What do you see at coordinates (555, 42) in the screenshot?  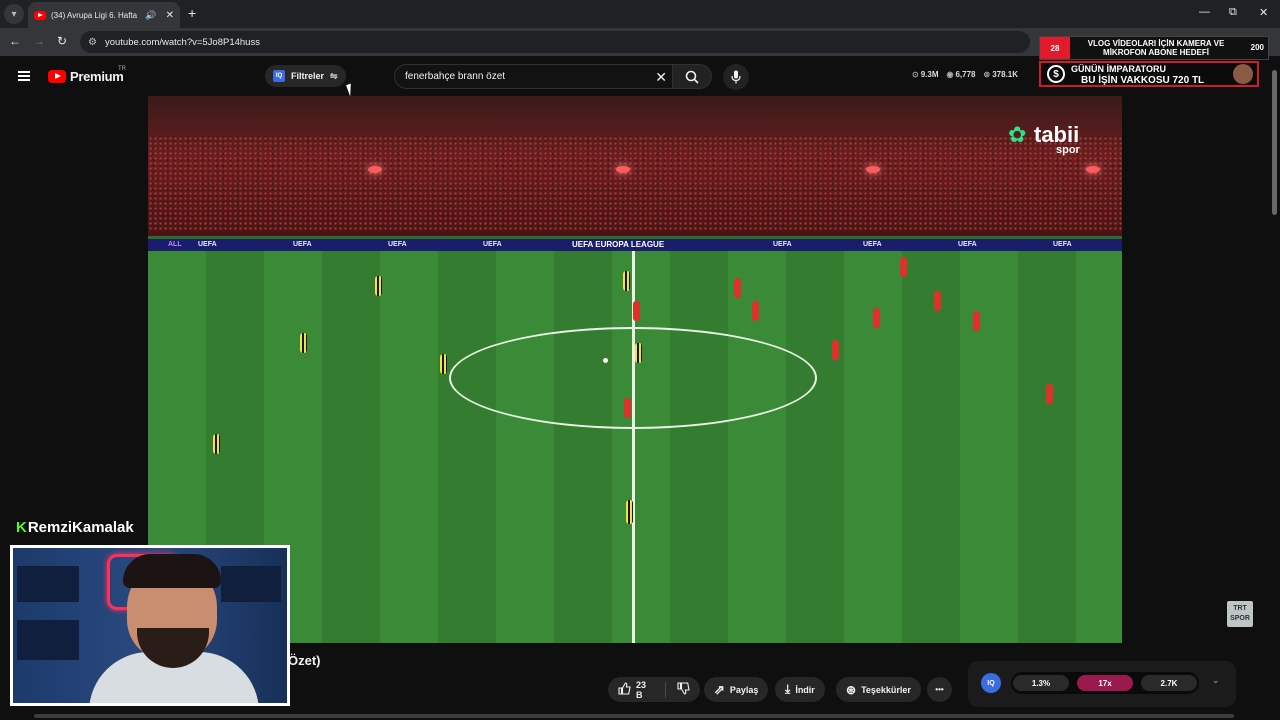 I see `address-bar: ⚙ youtube.com/watch?v=5Jo8P14huss` at bounding box center [555, 42].